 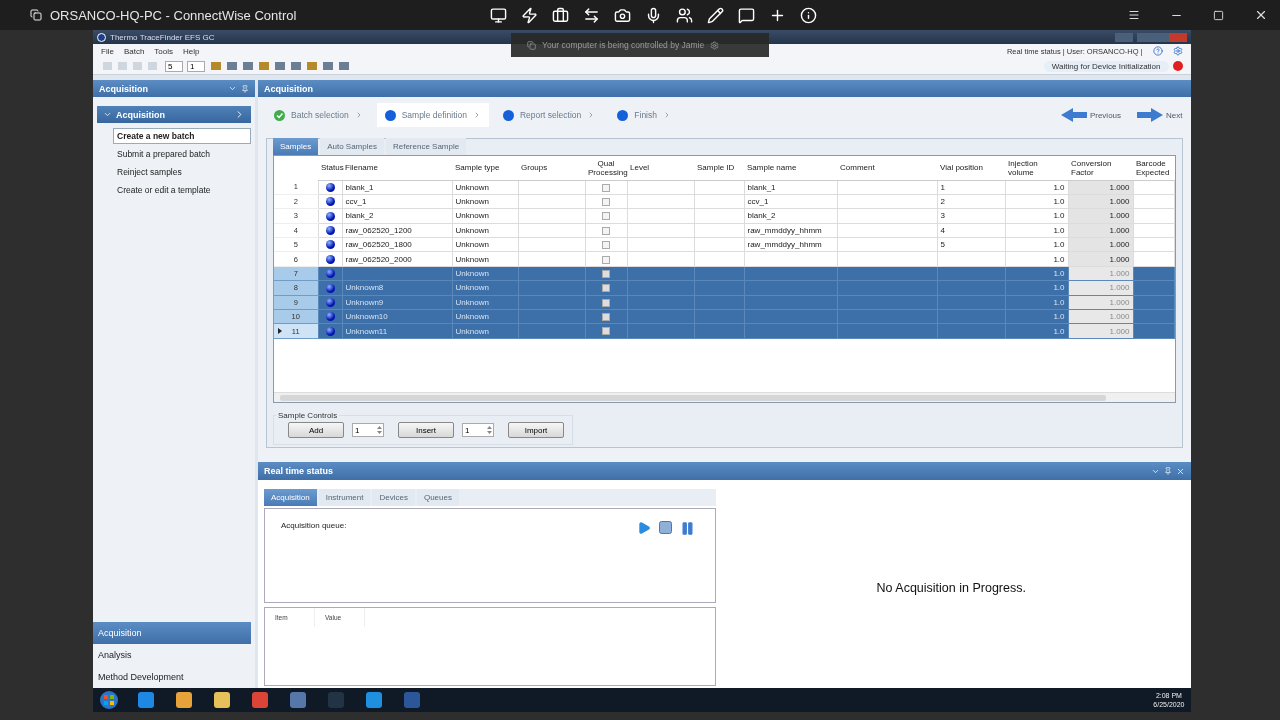 What do you see at coordinates (1100, 168) in the screenshot?
I see `column-header: Conversion Factor` at bounding box center [1100, 168].